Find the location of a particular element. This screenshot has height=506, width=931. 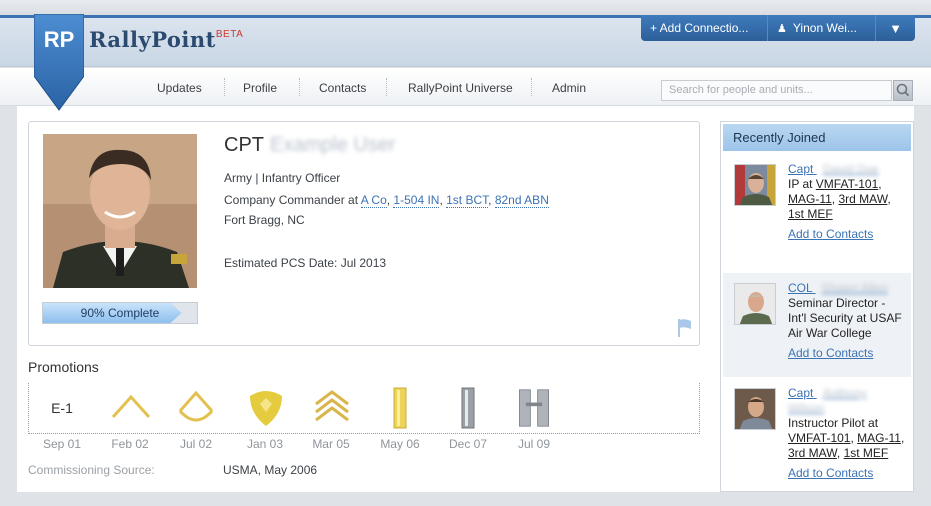

chevron-rocker-insignia-icon is located at coordinates (196, 408).